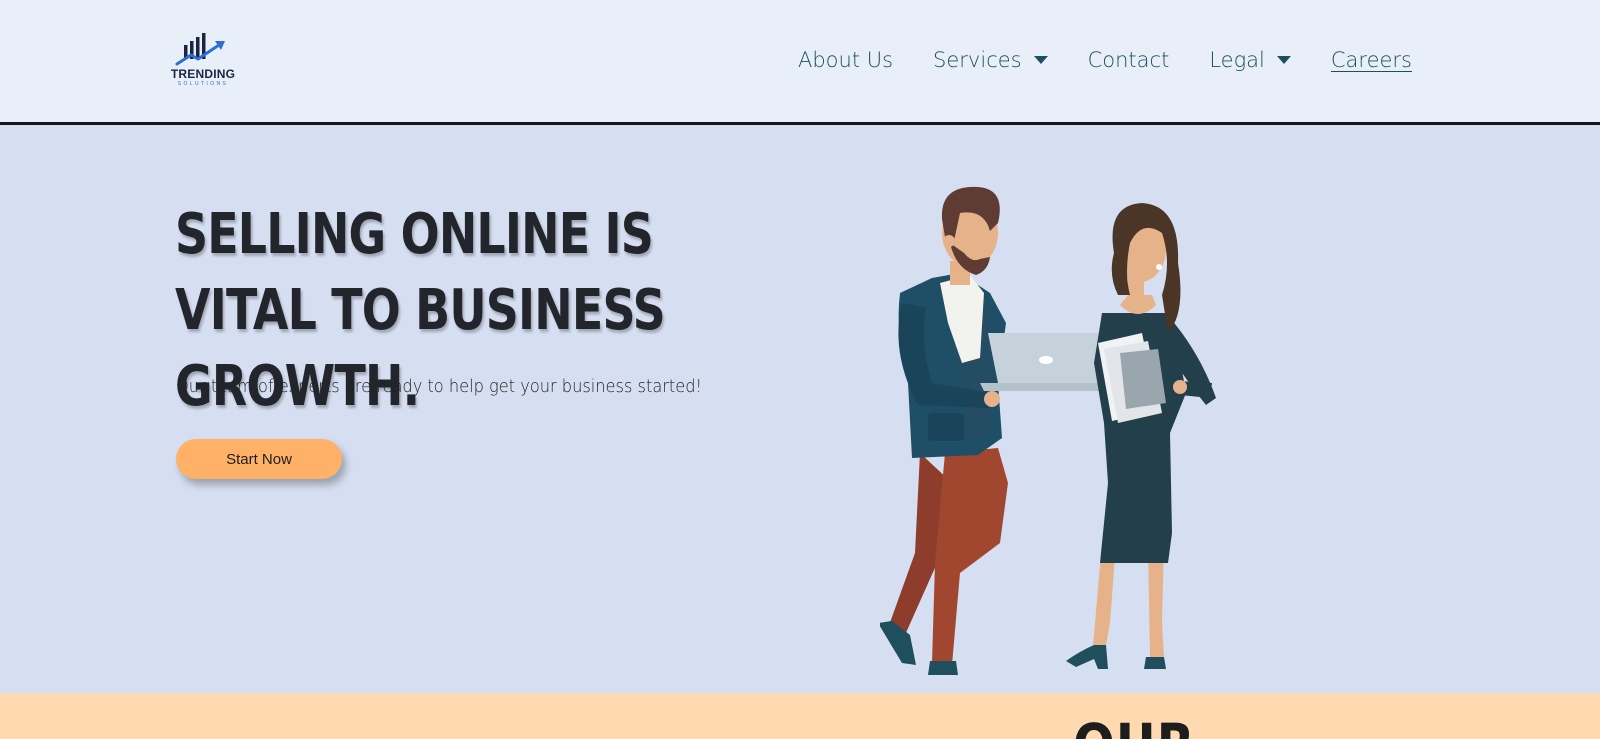  What do you see at coordinates (800, 716) in the screenshot?
I see `next-section-band: OUR` at bounding box center [800, 716].